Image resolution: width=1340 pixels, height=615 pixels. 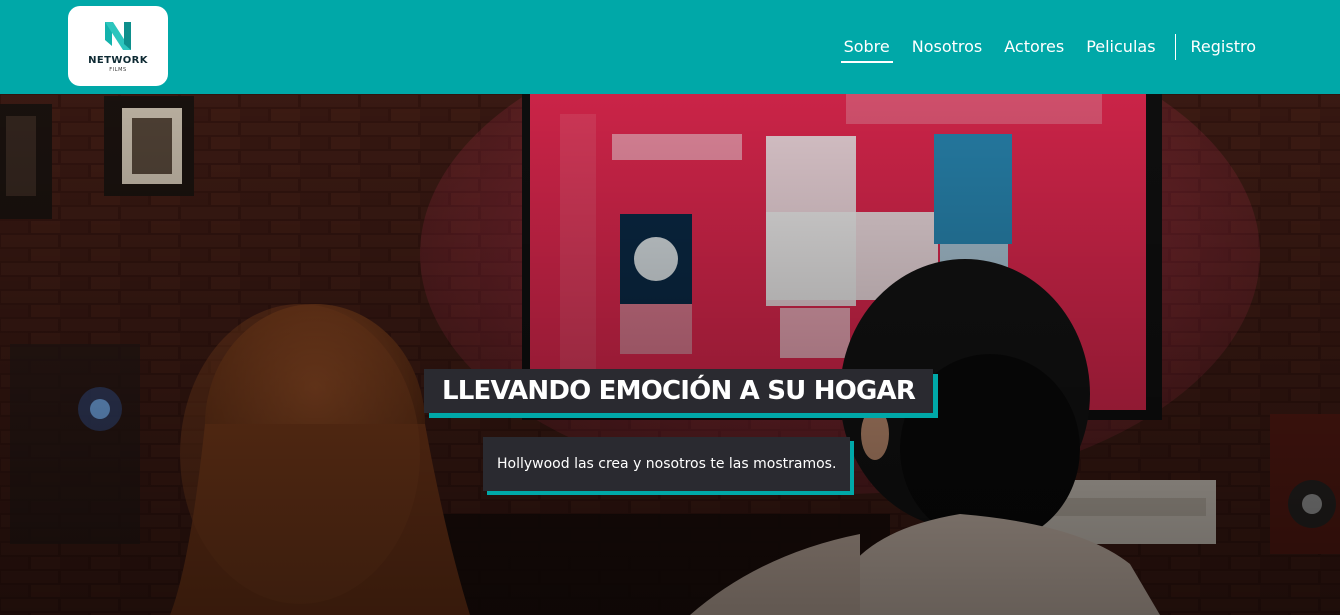 What do you see at coordinates (118, 60) in the screenshot?
I see `brand-name: NETWORK` at bounding box center [118, 60].